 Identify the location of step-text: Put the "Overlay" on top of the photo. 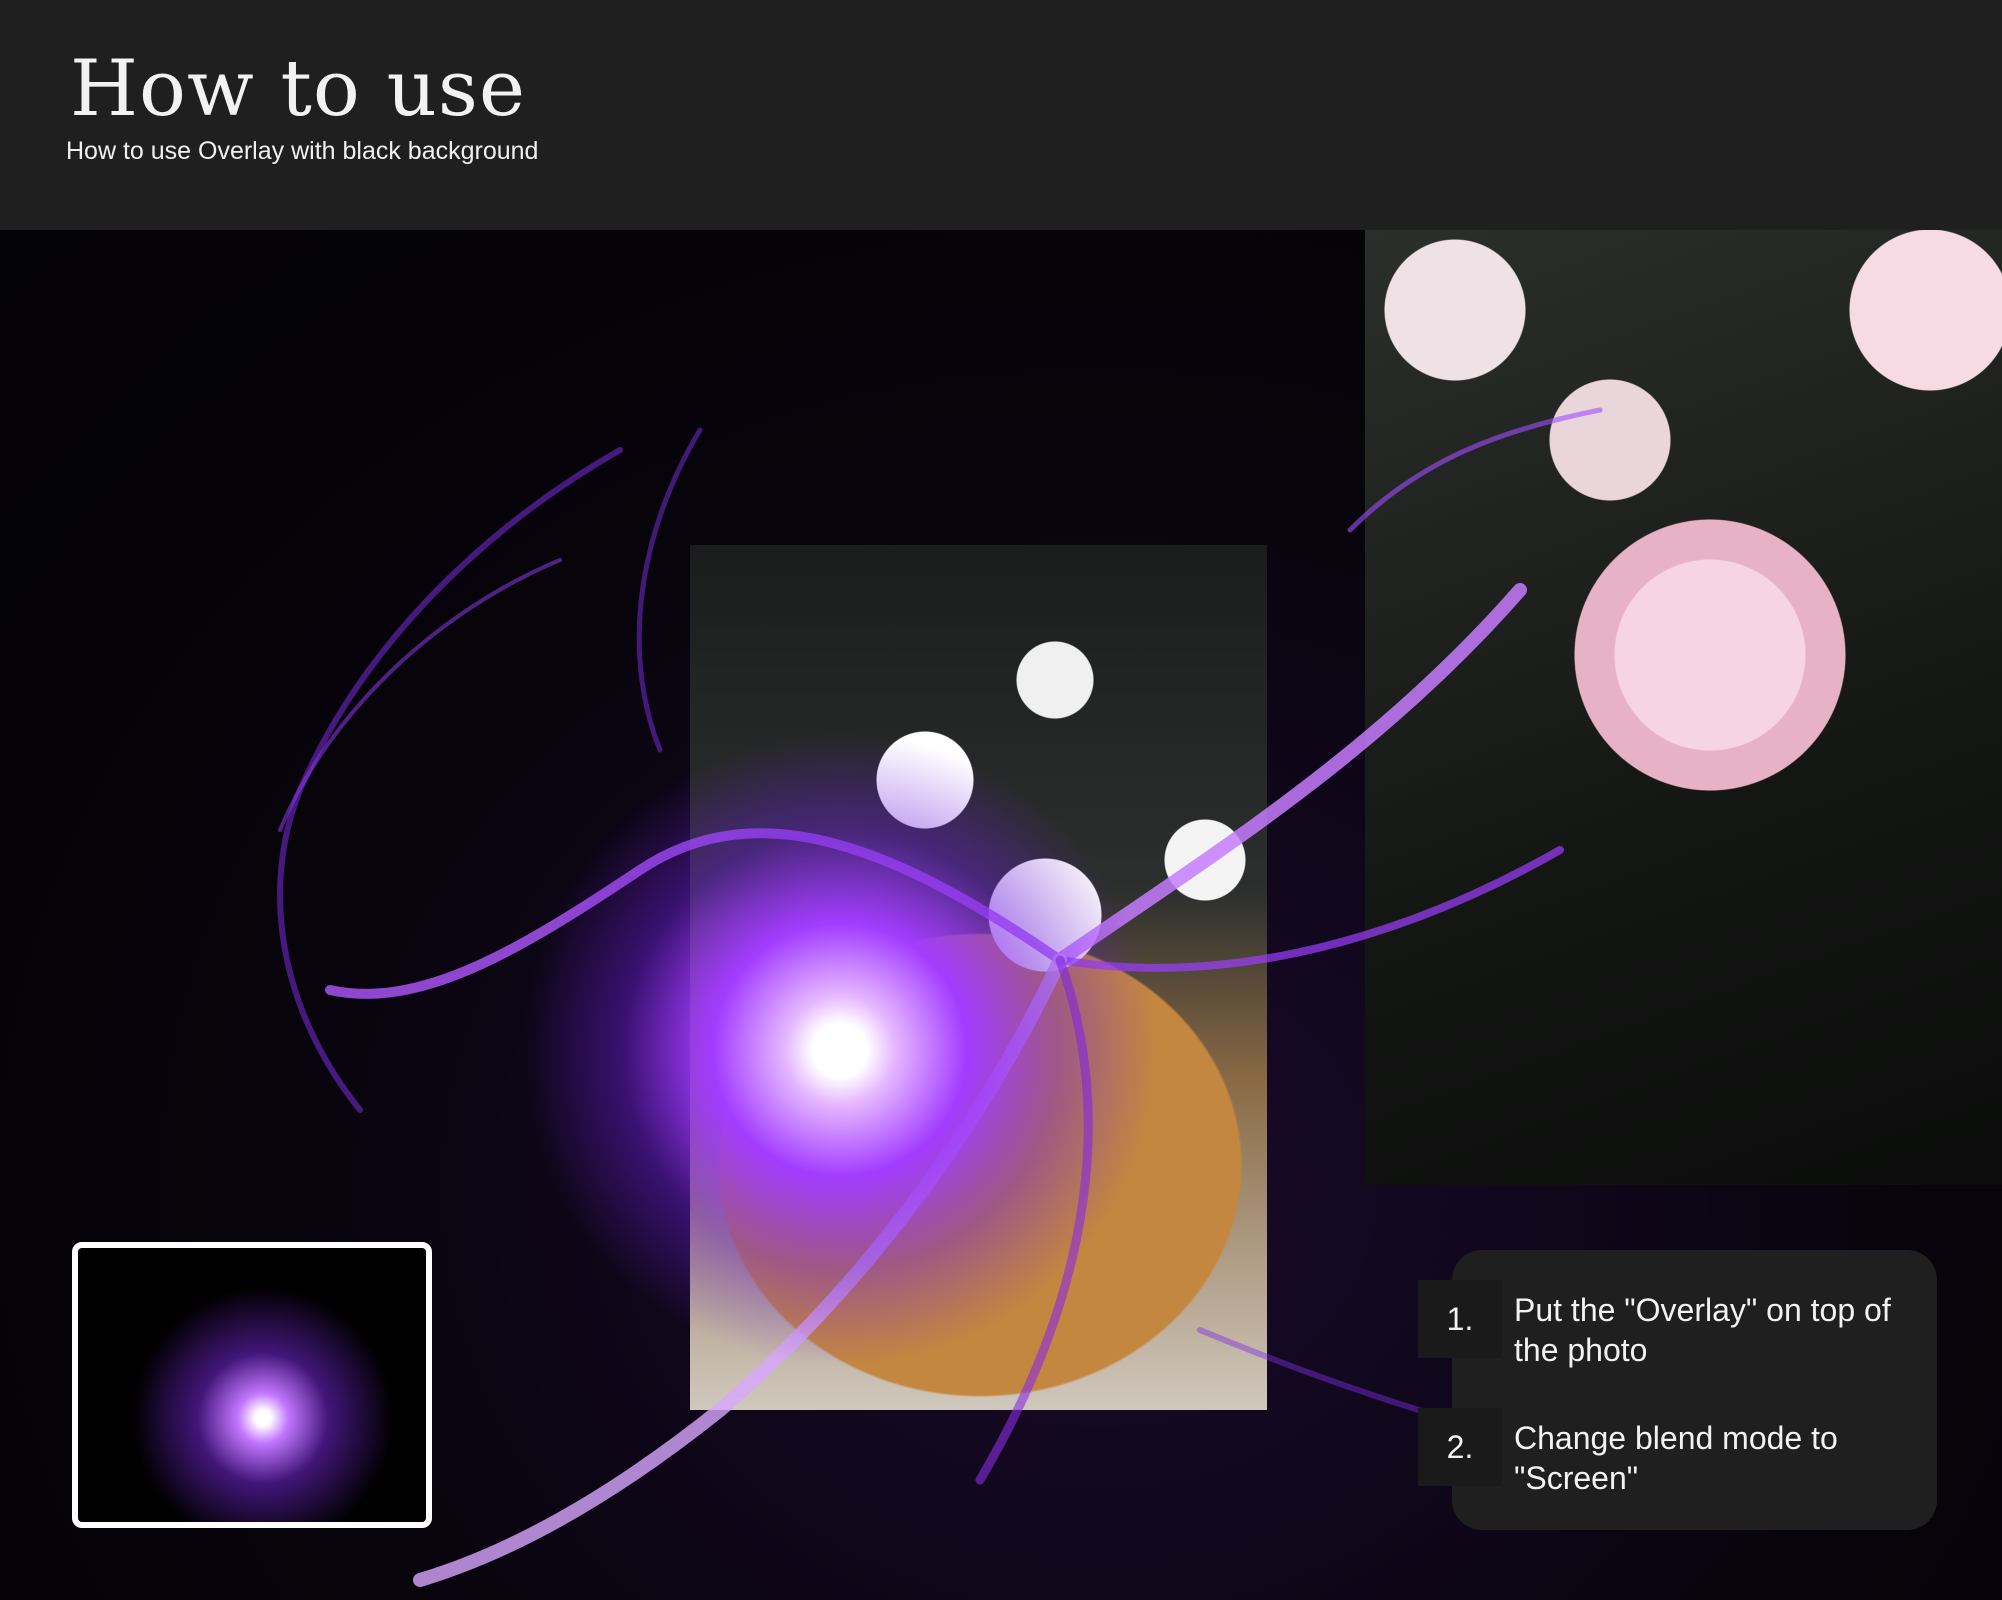
(1702, 1330).